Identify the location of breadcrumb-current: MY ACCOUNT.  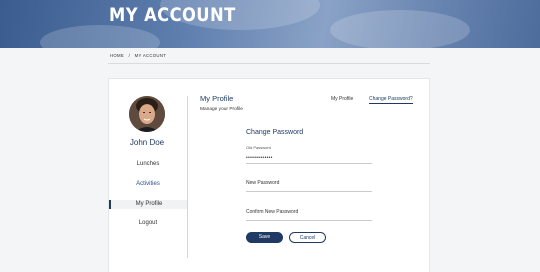
(150, 55).